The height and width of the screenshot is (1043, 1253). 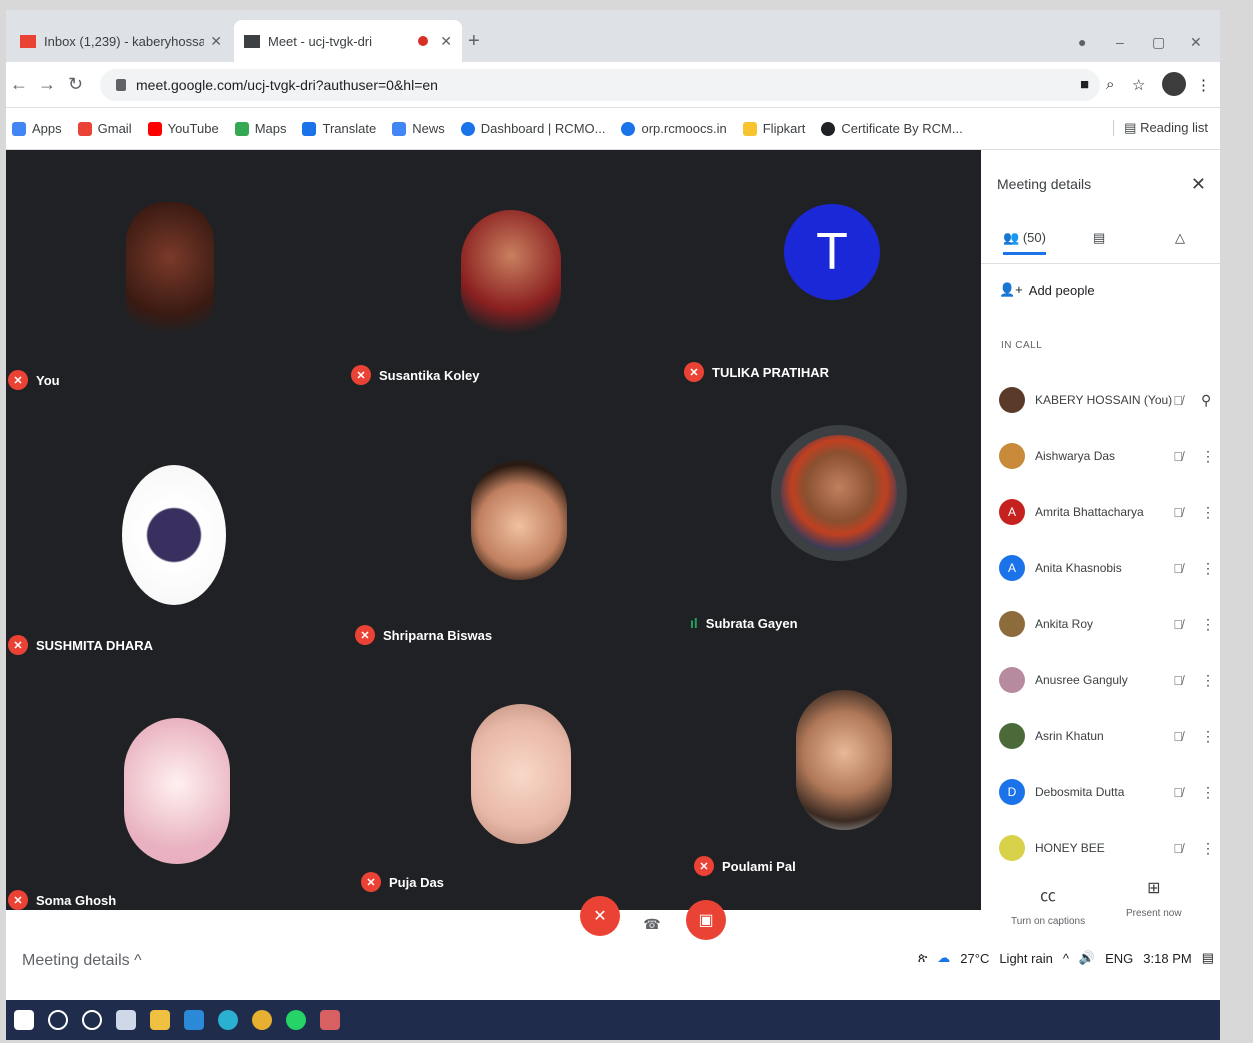 I want to click on zoom-icon: ⌕, so click(x=1110, y=84).